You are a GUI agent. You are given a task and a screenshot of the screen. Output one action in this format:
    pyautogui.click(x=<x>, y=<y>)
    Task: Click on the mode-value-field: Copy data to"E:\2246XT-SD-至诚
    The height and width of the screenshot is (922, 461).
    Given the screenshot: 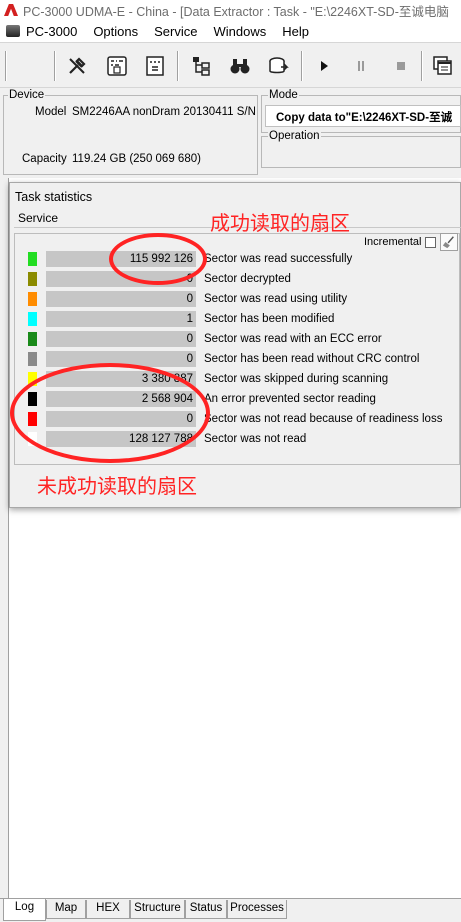 What is the action you would take?
    pyautogui.click(x=363, y=116)
    